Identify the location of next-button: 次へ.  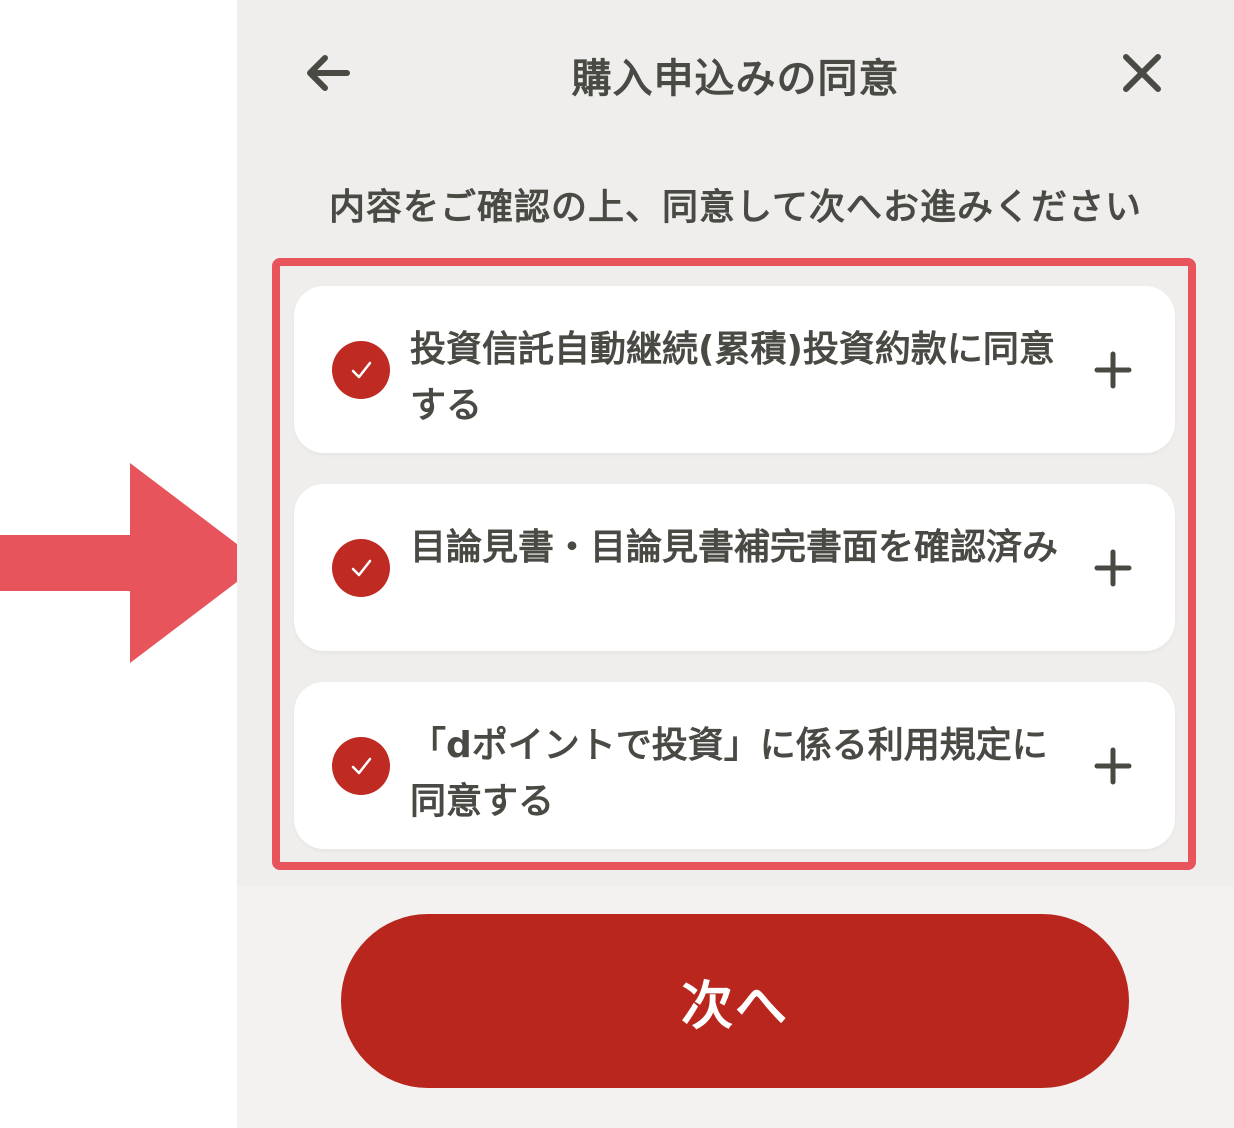
(735, 1001).